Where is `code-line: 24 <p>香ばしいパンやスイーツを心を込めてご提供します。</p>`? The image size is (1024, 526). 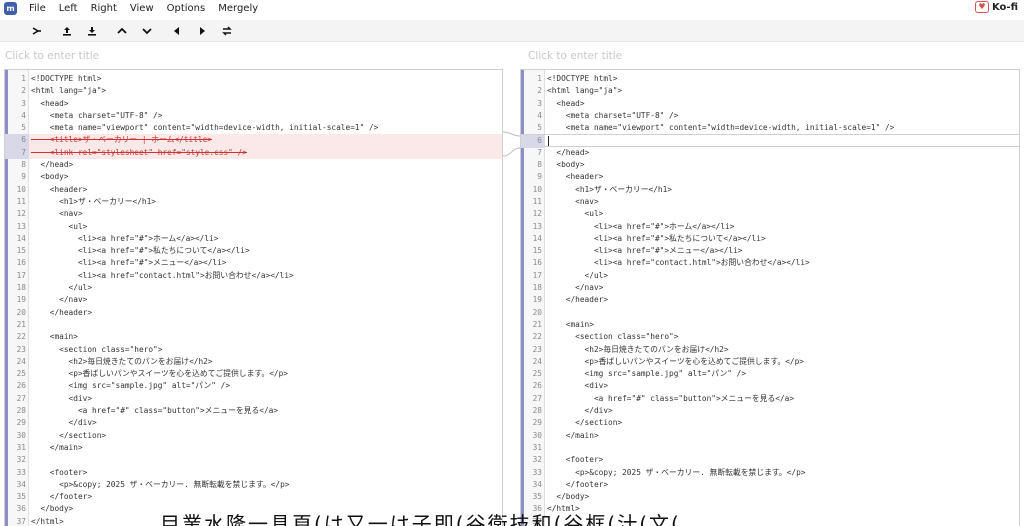
code-line: 24 <p>香ばしいパンやスイーツを心を込めてご提供します。</p> is located at coordinates (770, 362).